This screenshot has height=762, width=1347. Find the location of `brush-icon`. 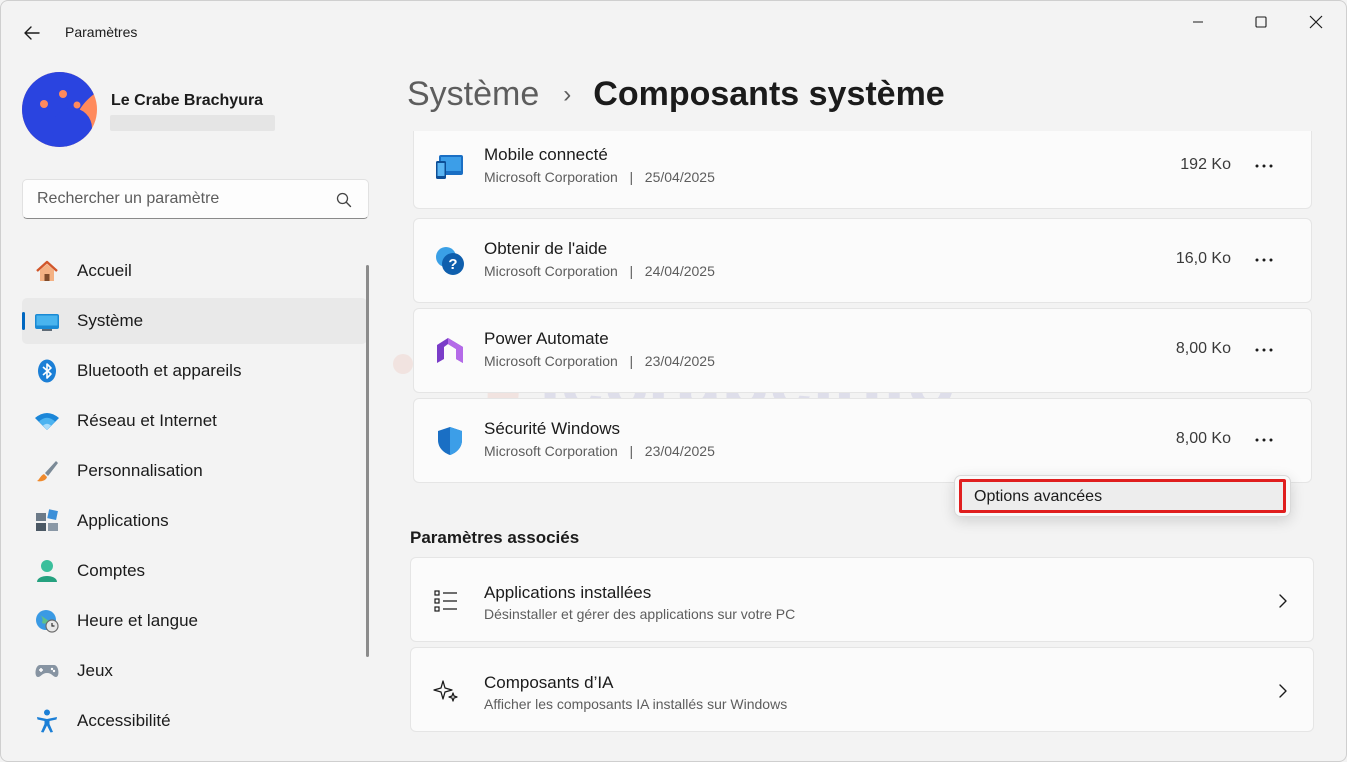

brush-icon is located at coordinates (47, 471).